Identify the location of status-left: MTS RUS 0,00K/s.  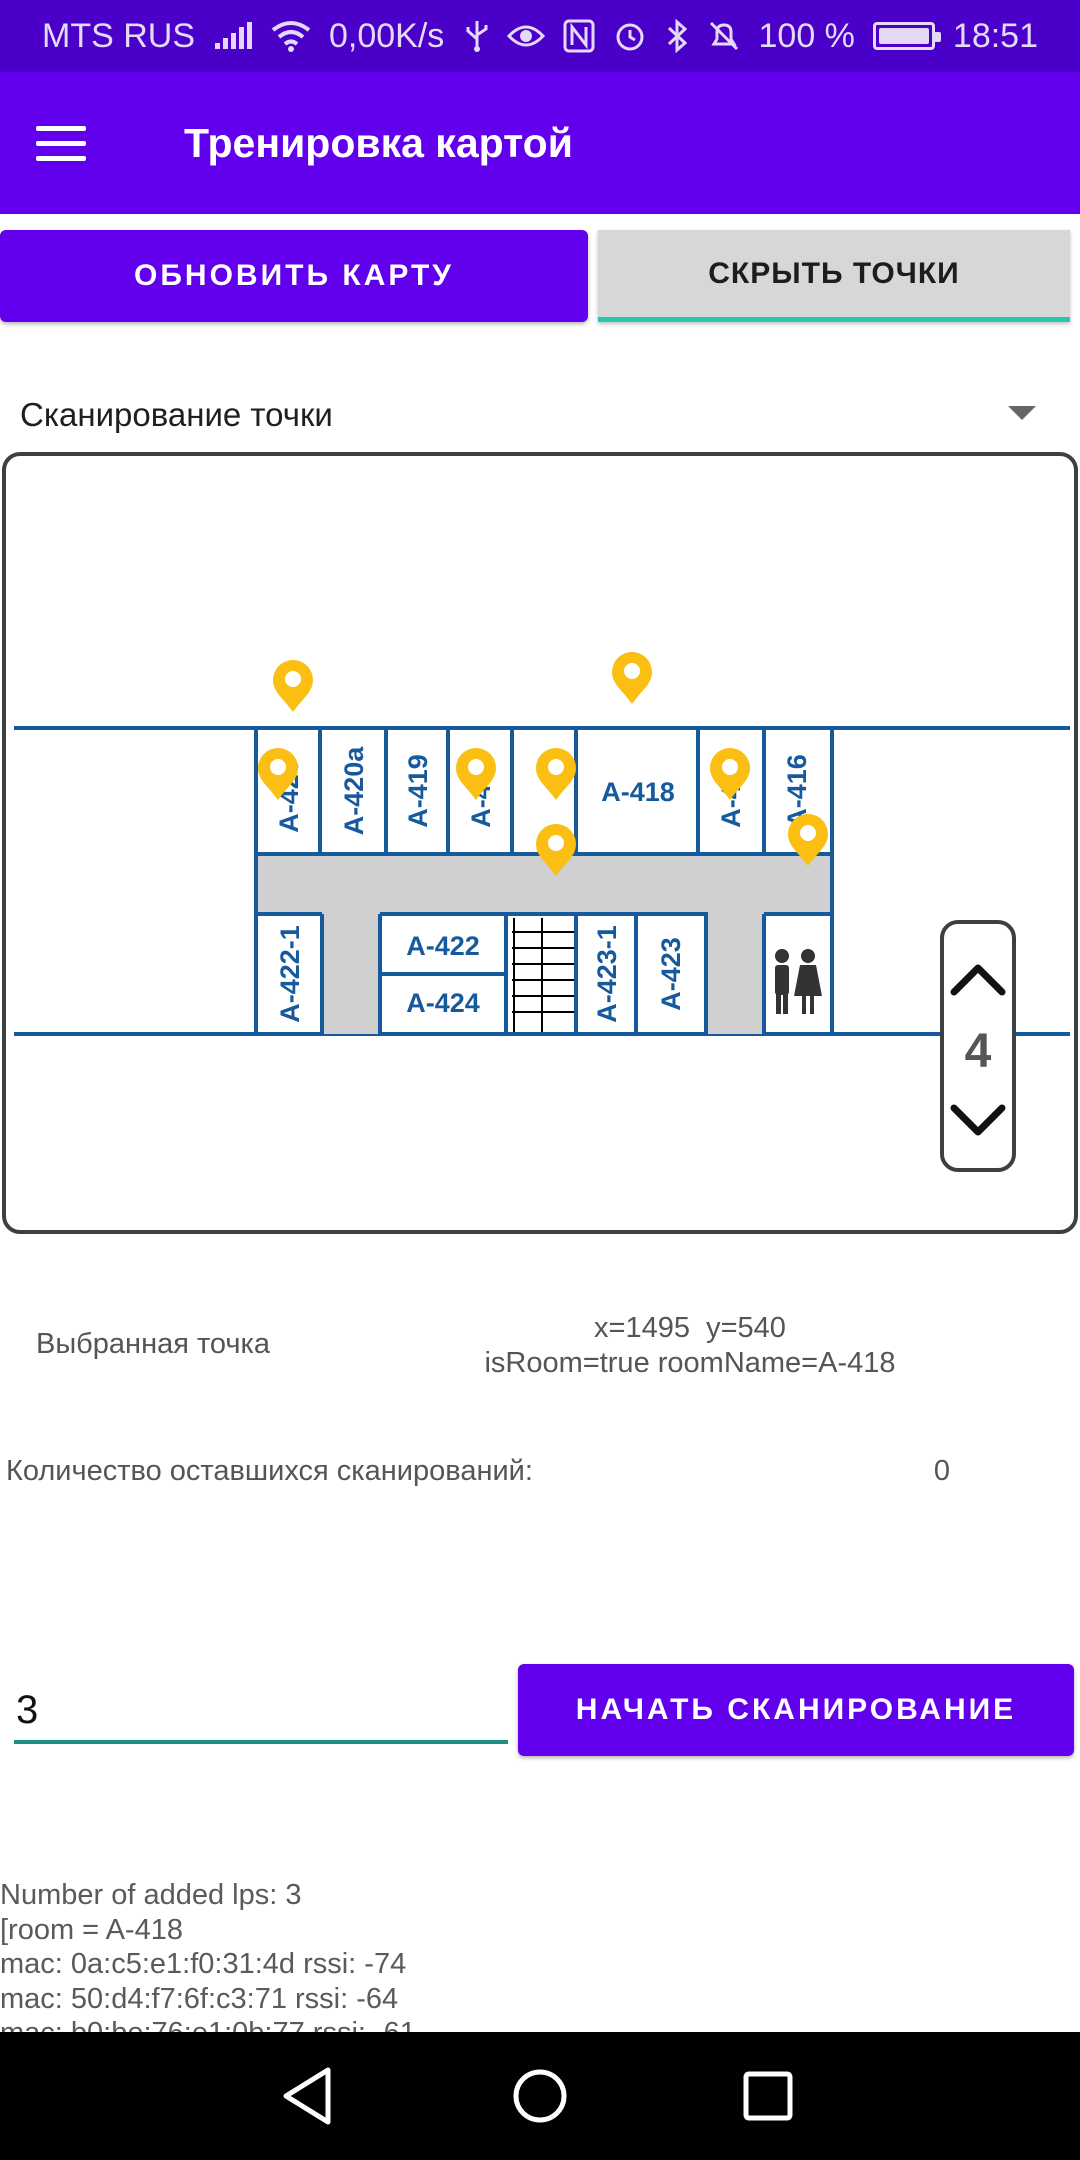
(267, 36).